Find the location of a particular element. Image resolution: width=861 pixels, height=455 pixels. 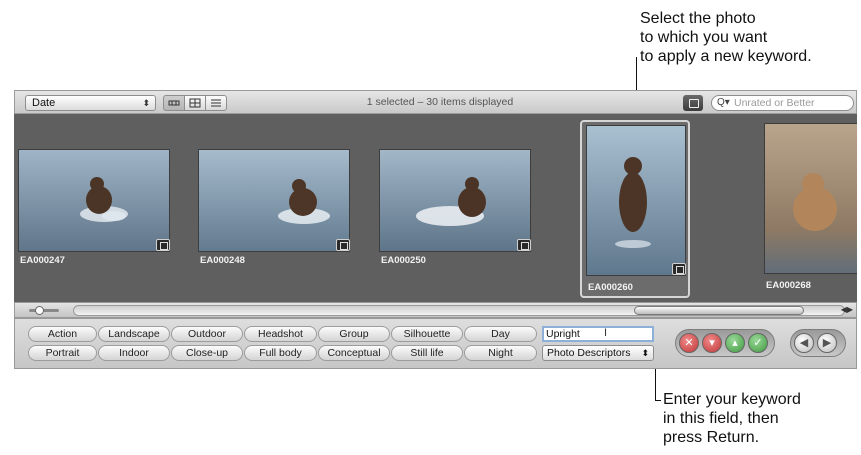

rating-buttons: ✕ ▾ ▴ ✓ is located at coordinates (725, 343).